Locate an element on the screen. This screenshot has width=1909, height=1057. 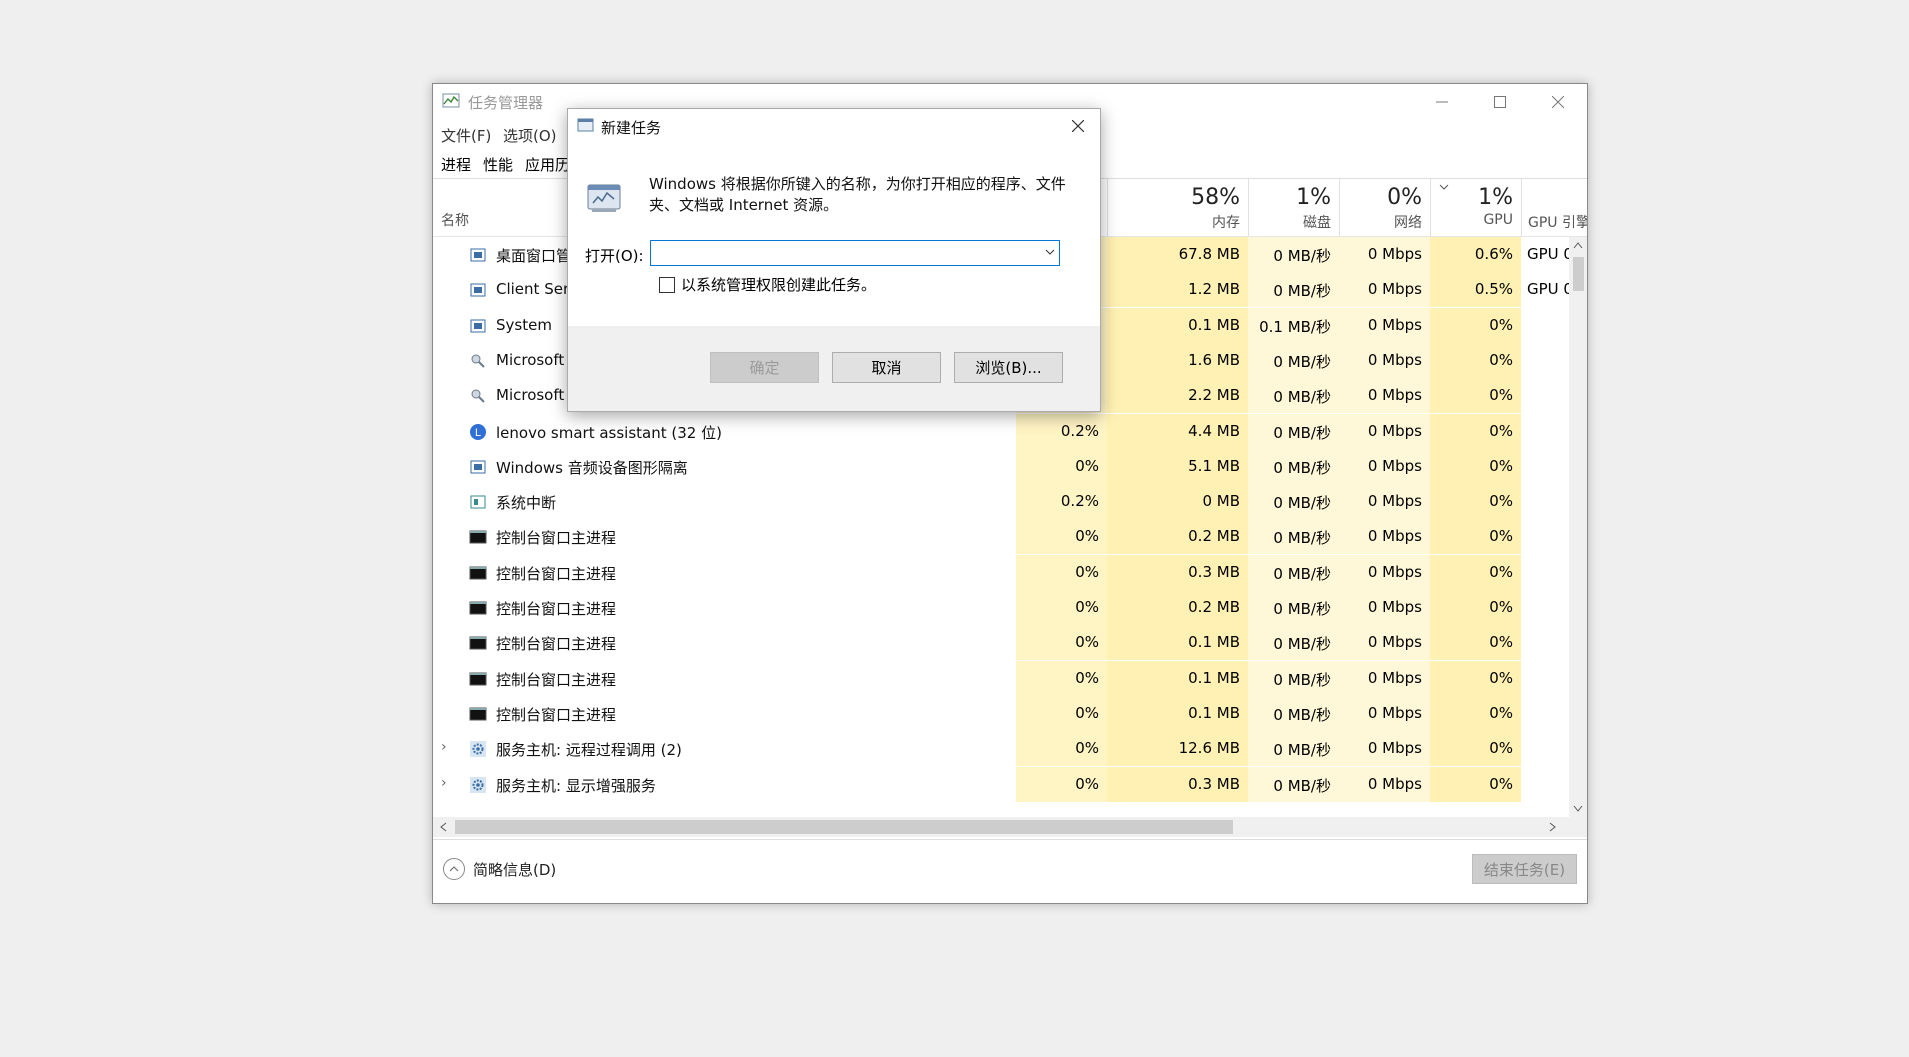
horizontal-scrollbar is located at coordinates (1010, 827).